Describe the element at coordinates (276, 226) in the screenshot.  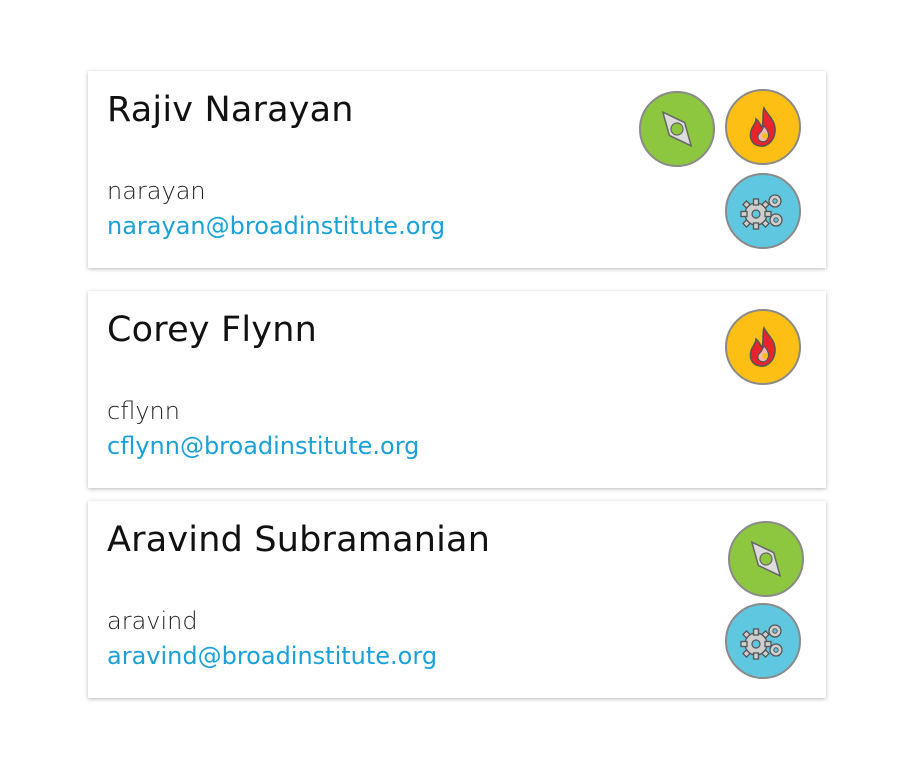
I see `user-email-link: narayan@broadinstitute.org` at that location.